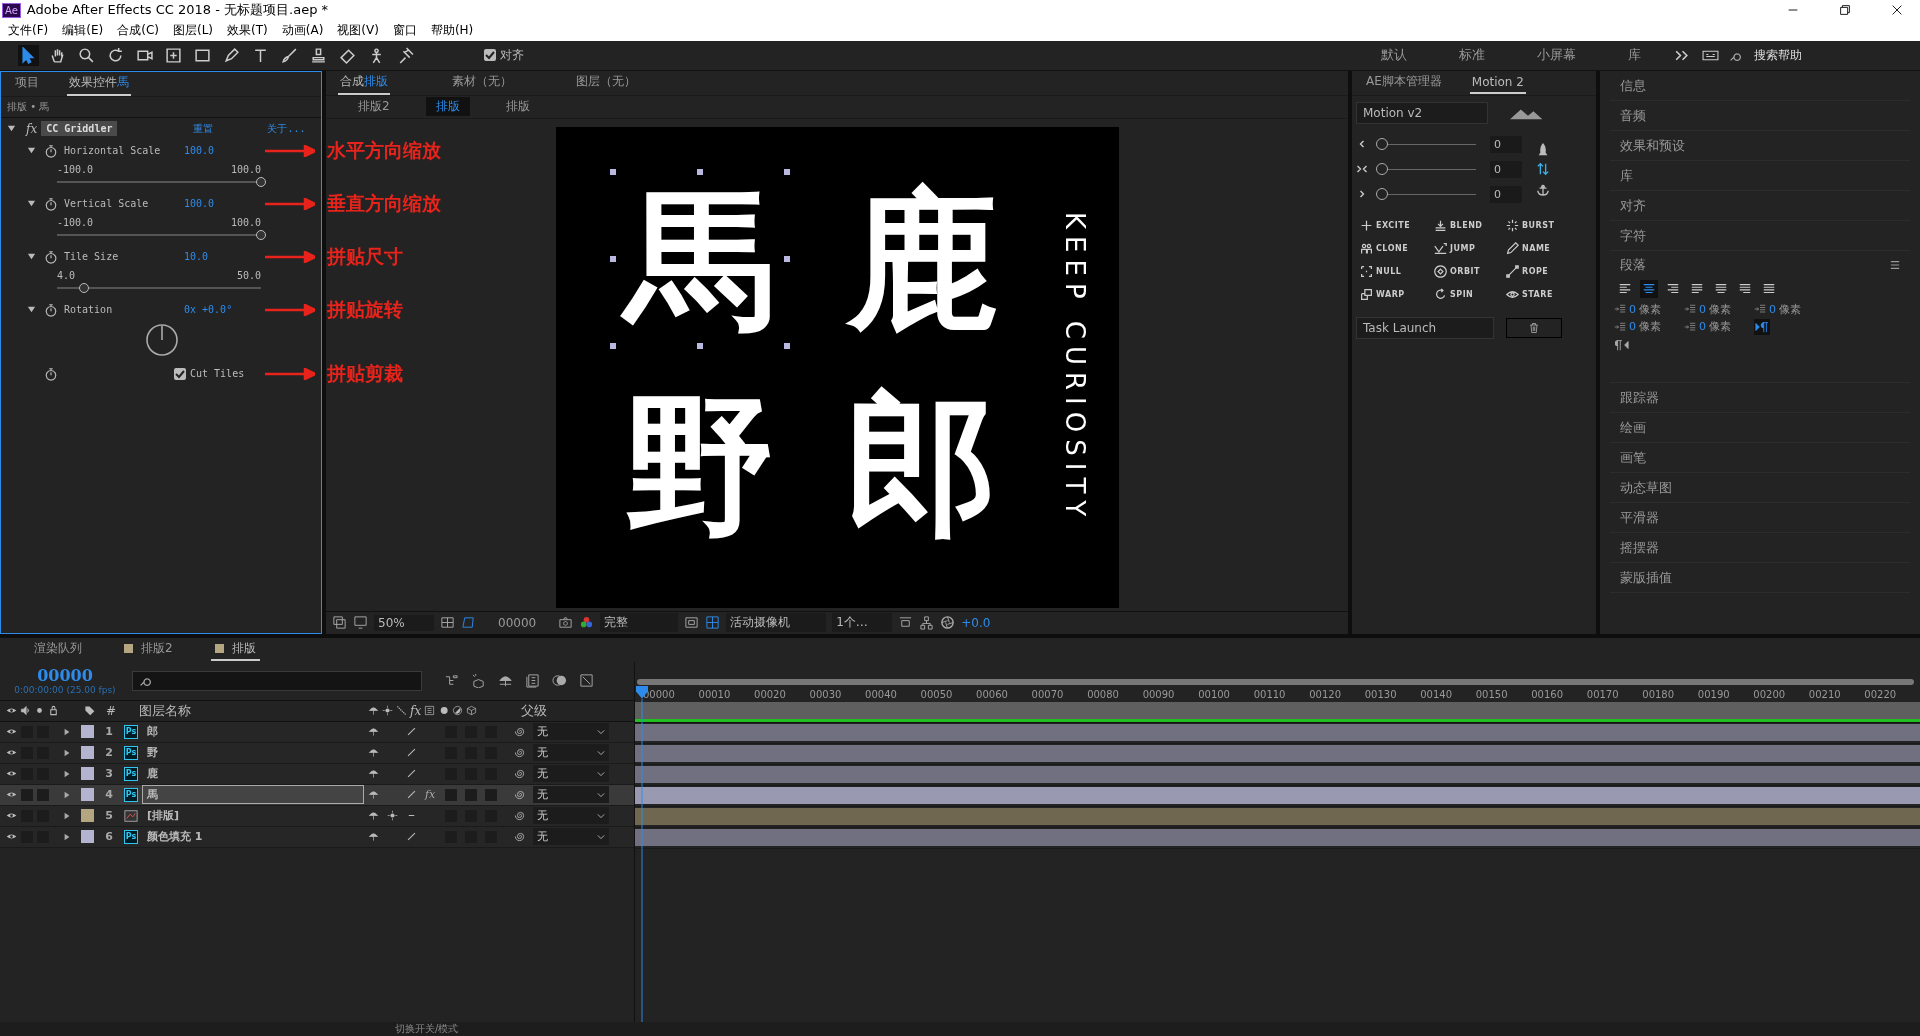  I want to click on timeline-tab: 渲染队列, so click(58, 650).